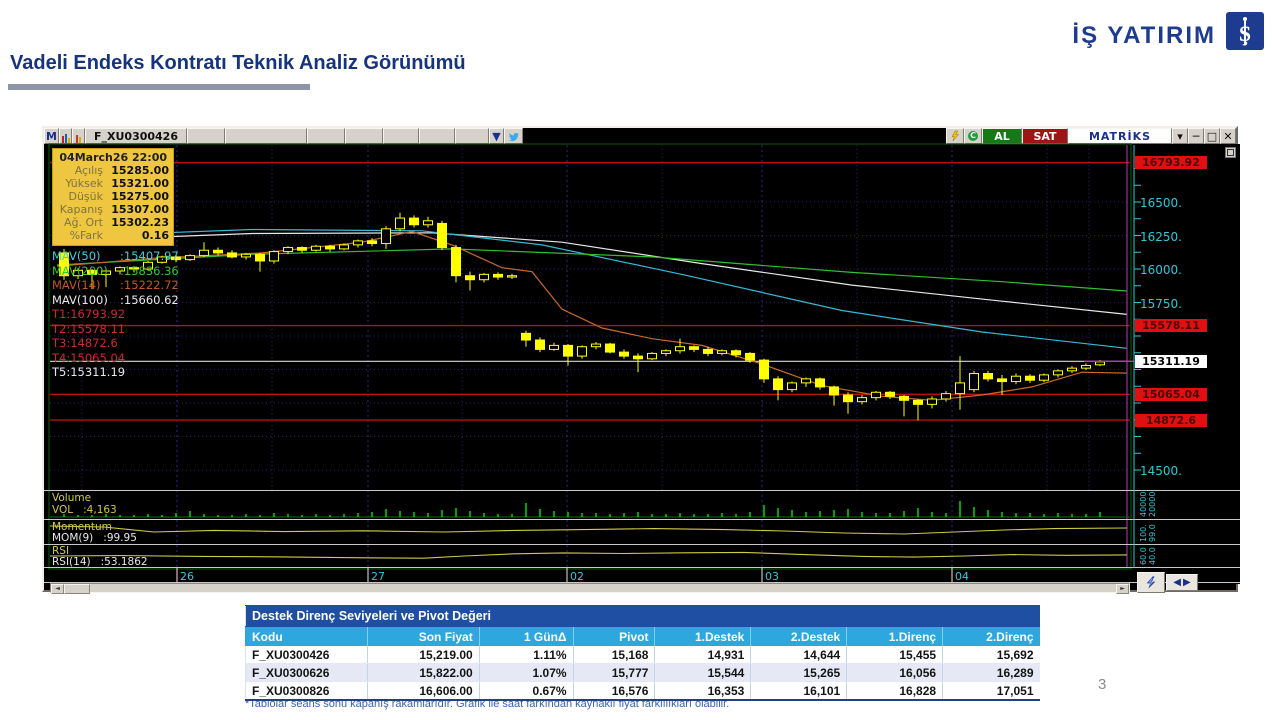 The image size is (1280, 720). Describe the element at coordinates (77, 589) in the screenshot. I see `scrollbar-thumb` at that location.